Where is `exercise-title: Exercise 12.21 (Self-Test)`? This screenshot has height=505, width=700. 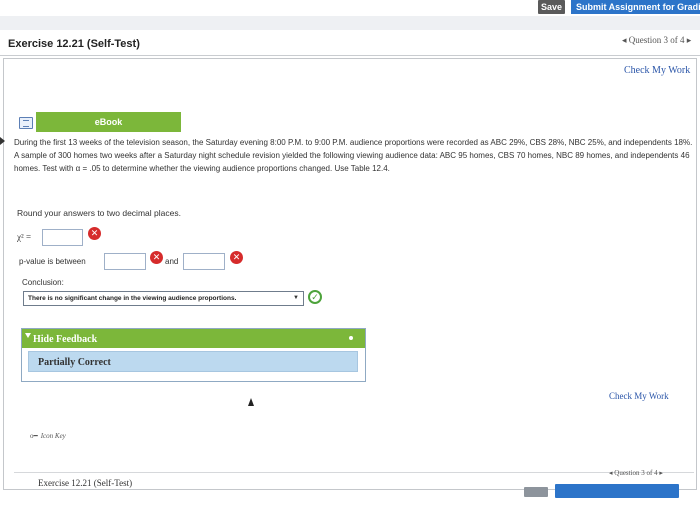
exercise-title: Exercise 12.21 (Self-Test) is located at coordinates (74, 44).